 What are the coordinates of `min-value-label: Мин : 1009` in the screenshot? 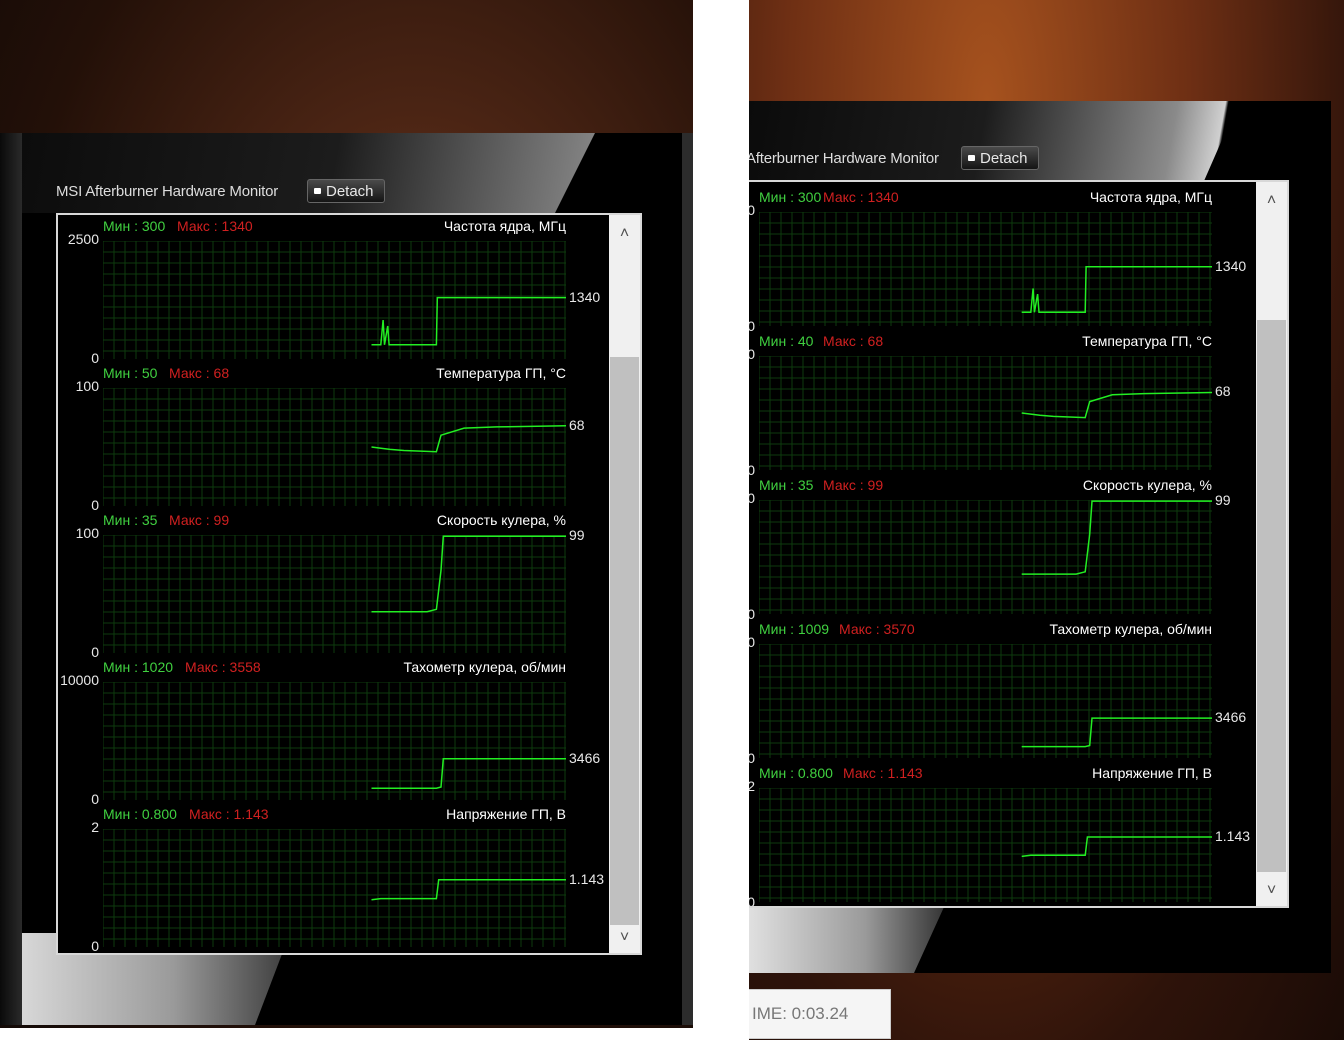 It's located at (794, 629).